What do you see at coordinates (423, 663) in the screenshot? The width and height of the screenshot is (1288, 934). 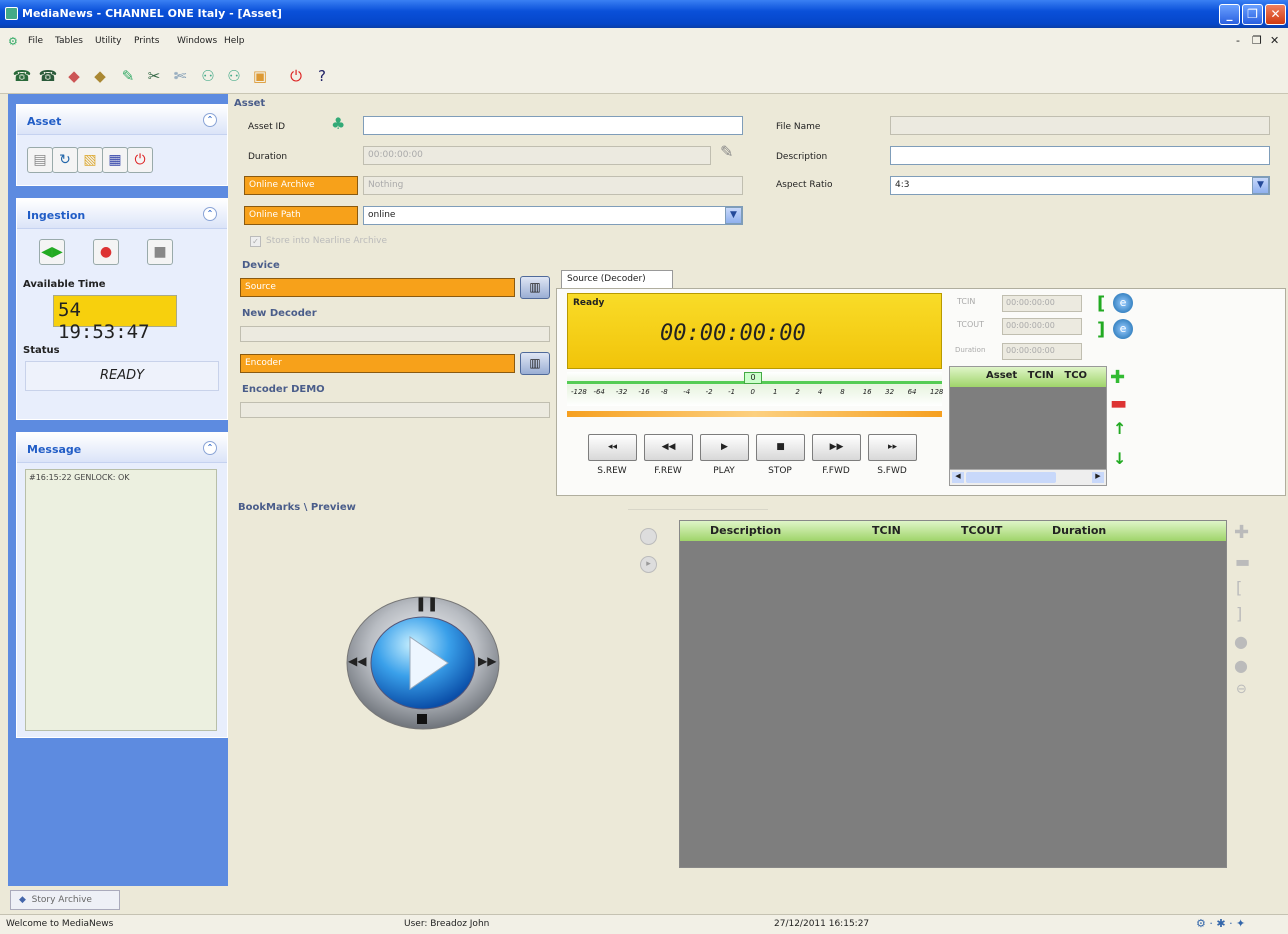 I see `preview-player: ❚❚ ◀◀ ▶▶` at bounding box center [423, 663].